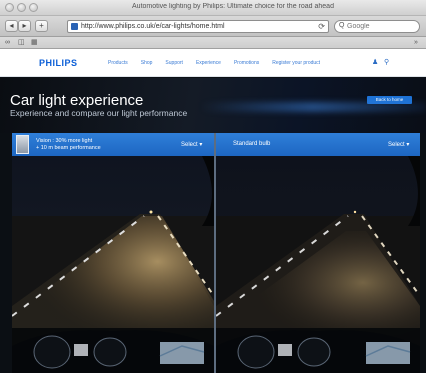  What do you see at coordinates (191, 144) in the screenshot?
I see `left-select-button: Select ▾` at bounding box center [191, 144].